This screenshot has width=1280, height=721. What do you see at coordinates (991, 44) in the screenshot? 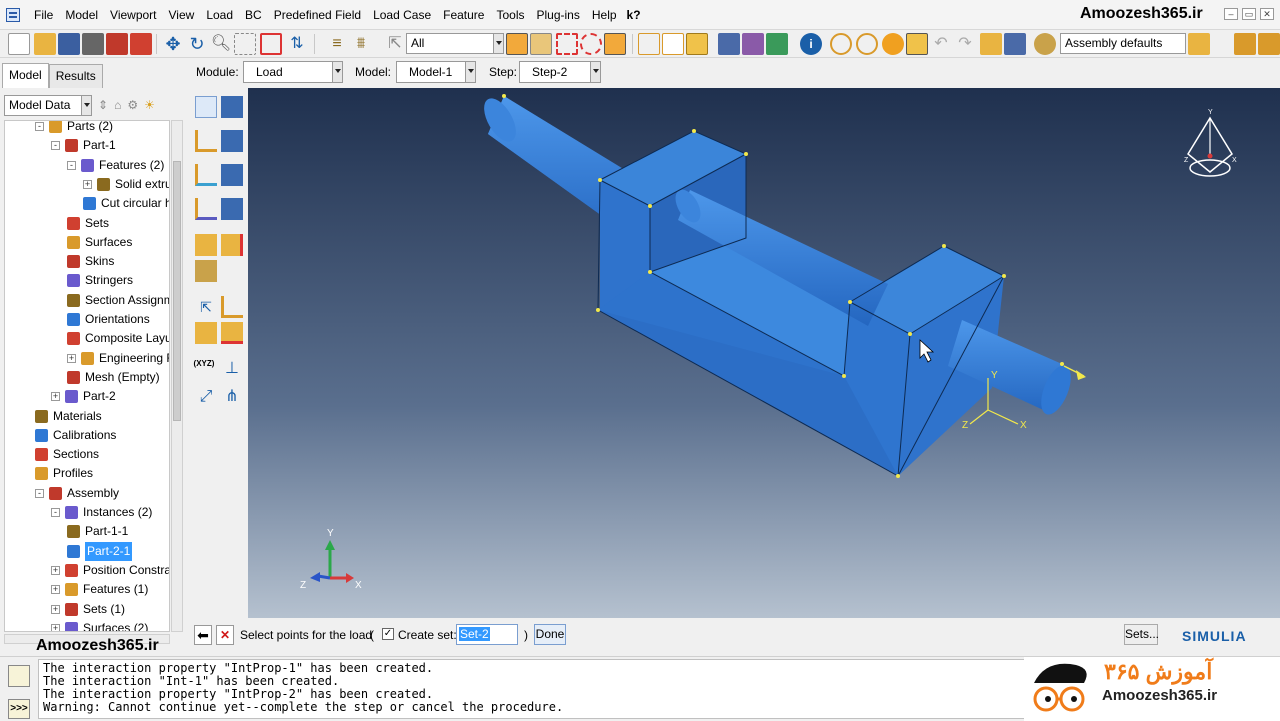
I see `display-group-icon` at bounding box center [991, 44].